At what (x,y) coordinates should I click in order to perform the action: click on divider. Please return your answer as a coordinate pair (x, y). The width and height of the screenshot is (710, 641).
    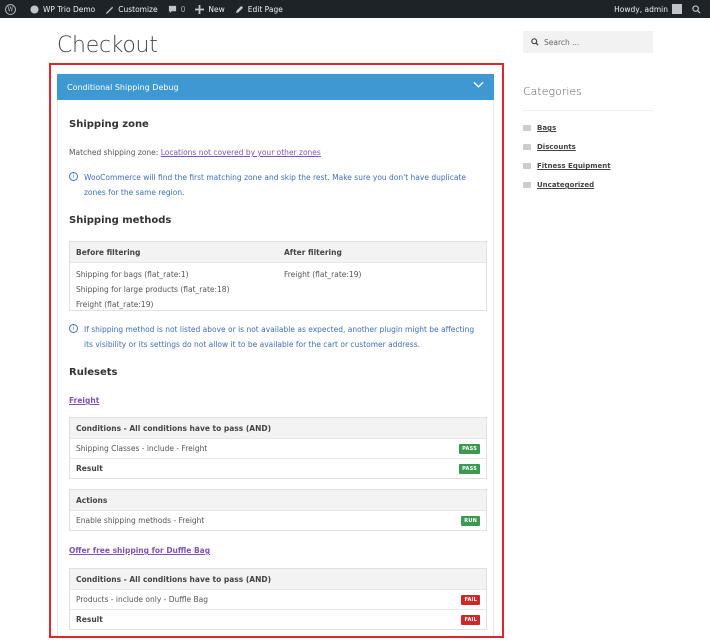
    Looking at the image, I should click on (588, 110).